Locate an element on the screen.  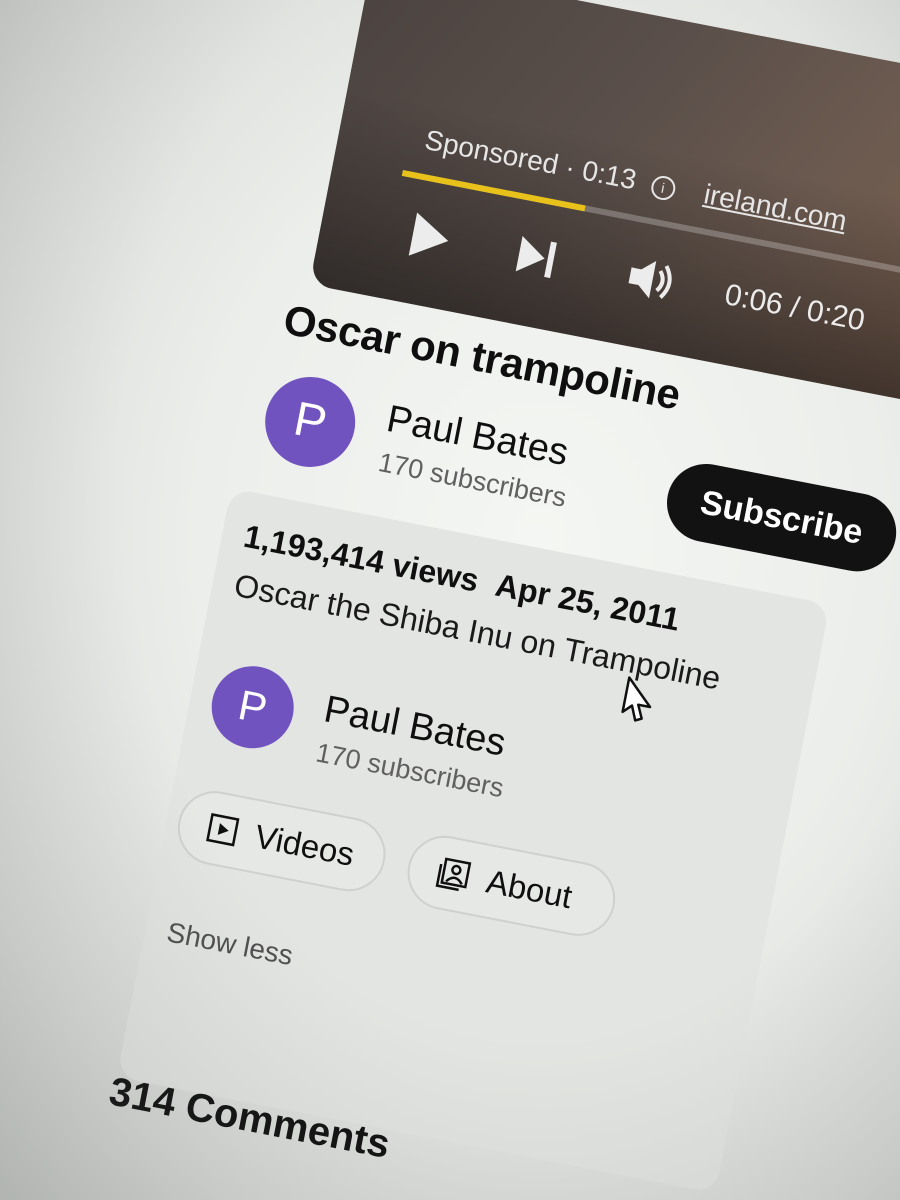
videos-label: Videos is located at coordinates (304, 845).